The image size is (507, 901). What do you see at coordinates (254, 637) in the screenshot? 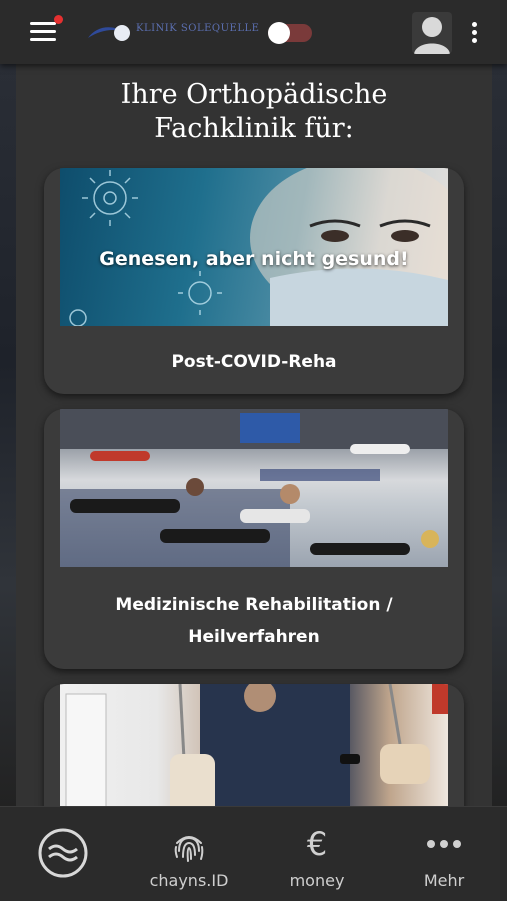
I see `card-label-rehabilitation-line2: Heilverfahren` at bounding box center [254, 637].